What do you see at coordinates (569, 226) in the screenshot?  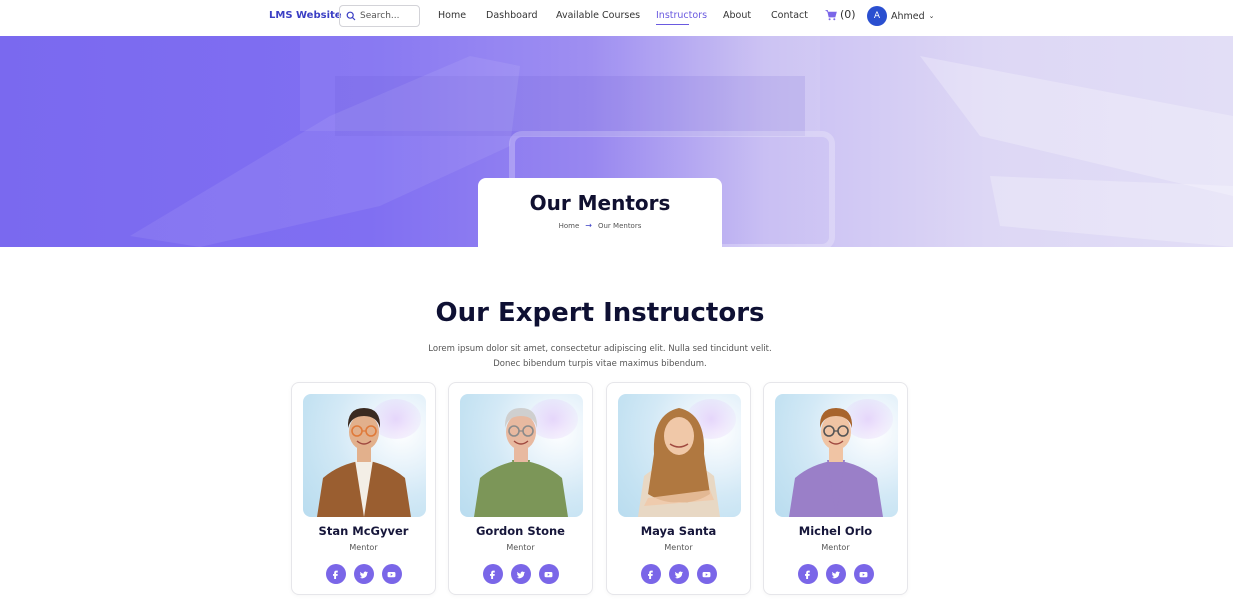 I see `breadcrumb-home-link: Home` at bounding box center [569, 226].